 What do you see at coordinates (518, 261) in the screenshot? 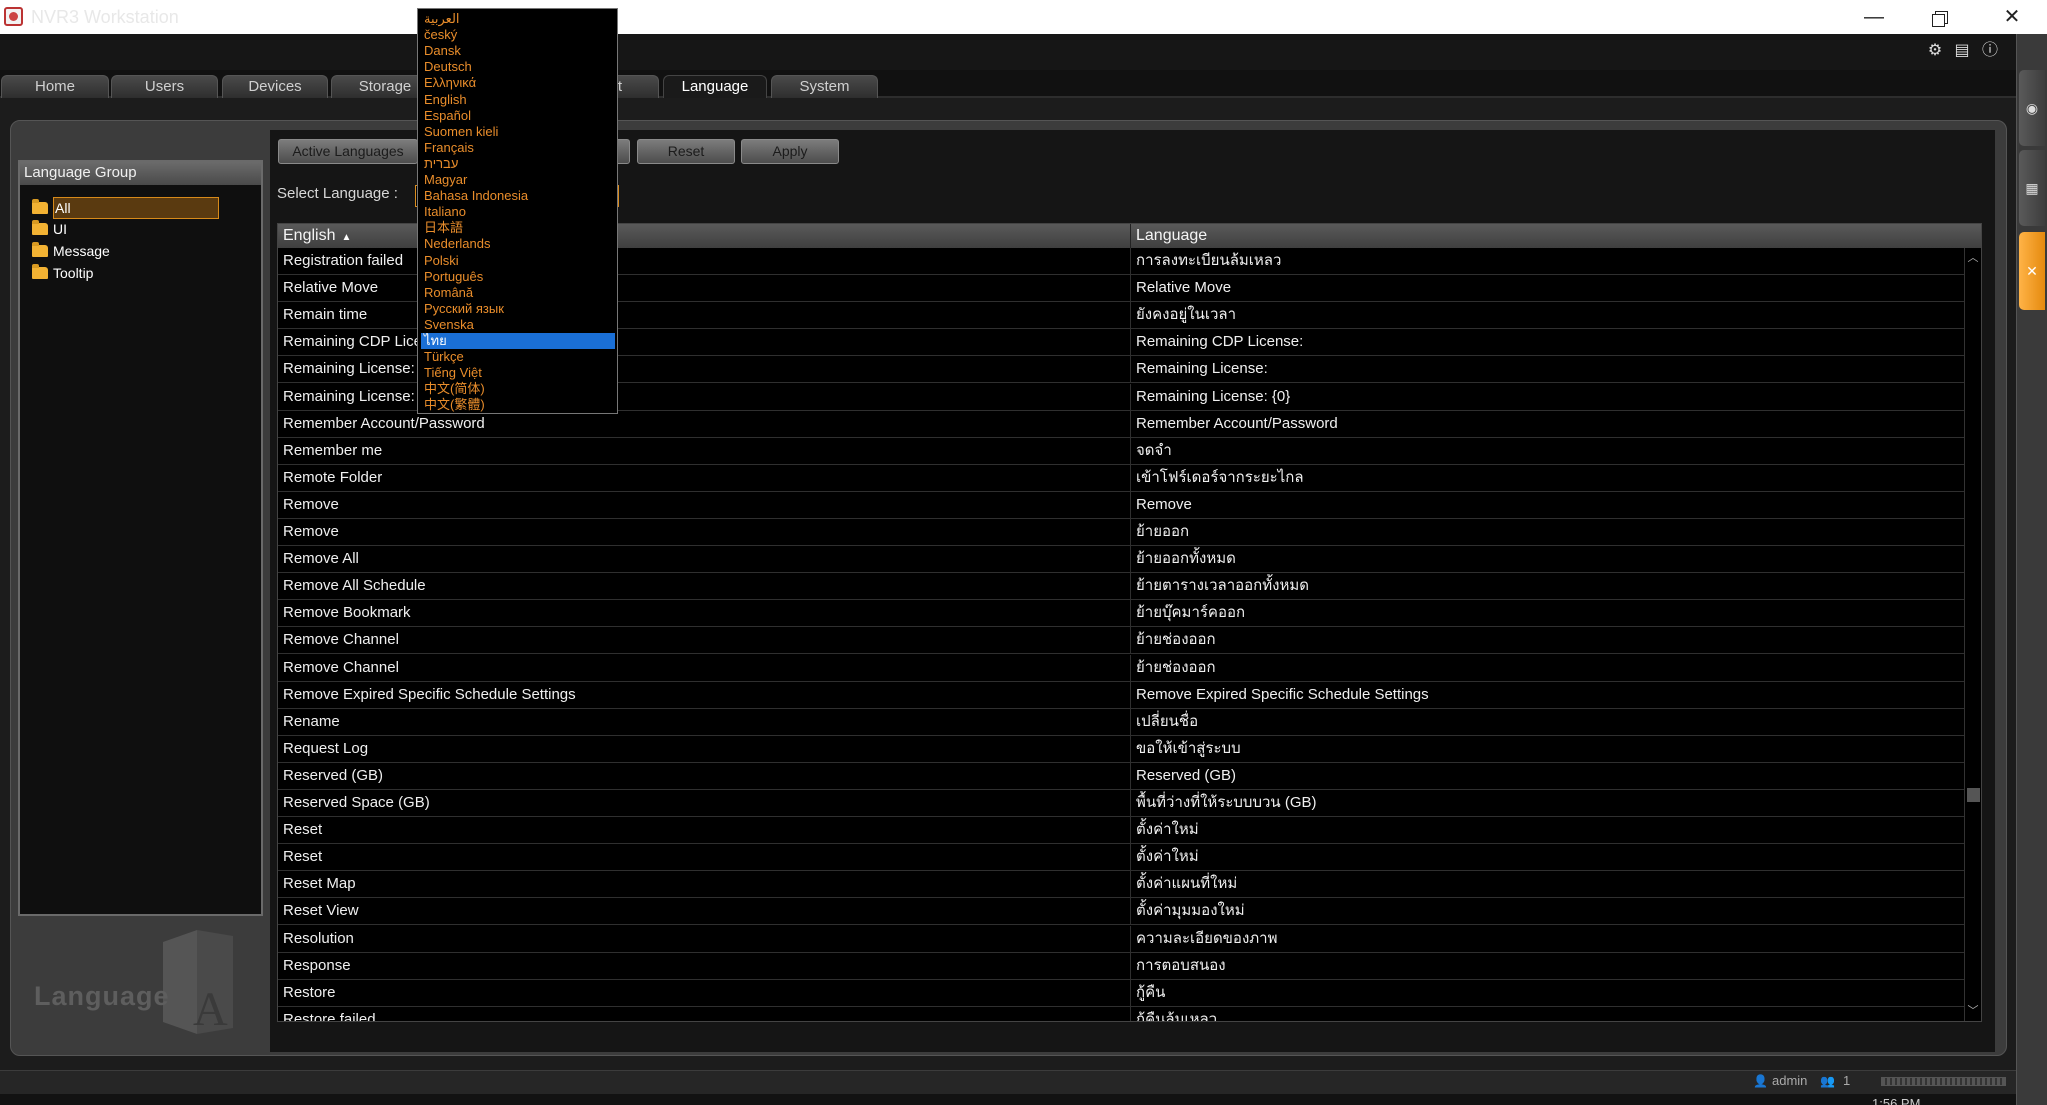
I see `dropdown-option: Polski` at bounding box center [518, 261].